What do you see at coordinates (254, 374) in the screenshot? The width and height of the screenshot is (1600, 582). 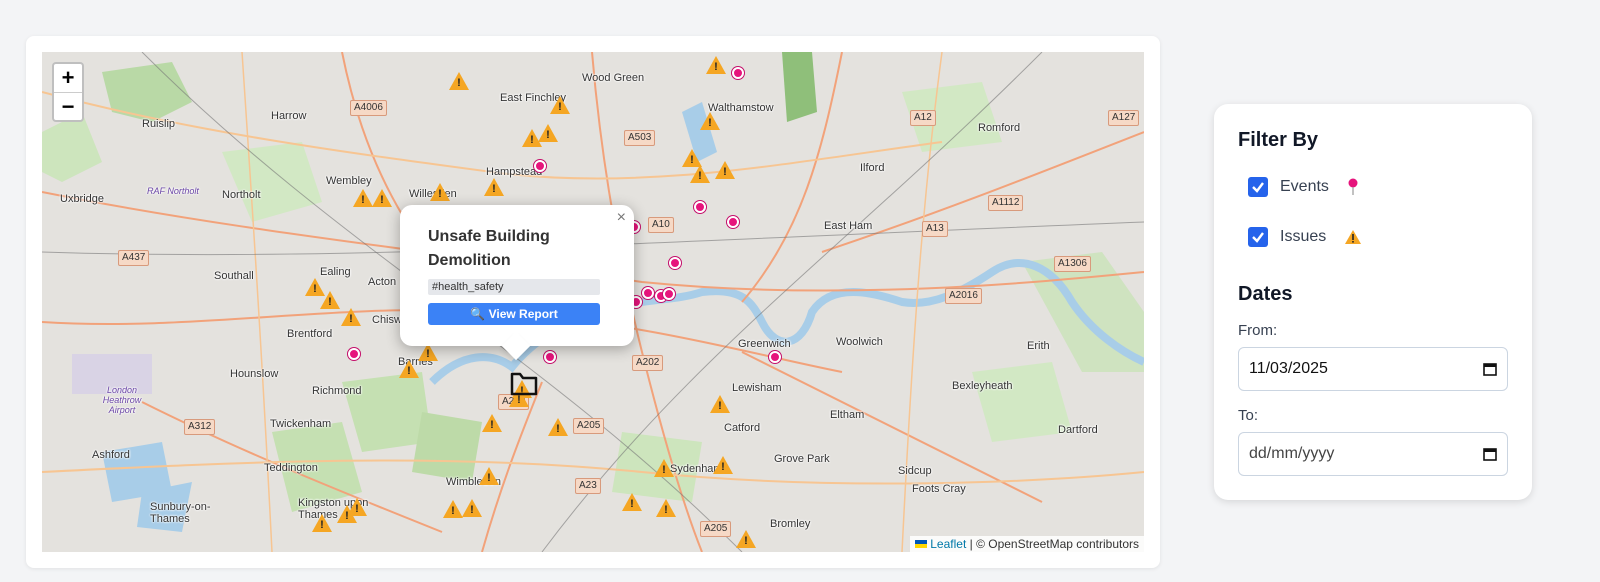 I see `place-label: Hounslow` at bounding box center [254, 374].